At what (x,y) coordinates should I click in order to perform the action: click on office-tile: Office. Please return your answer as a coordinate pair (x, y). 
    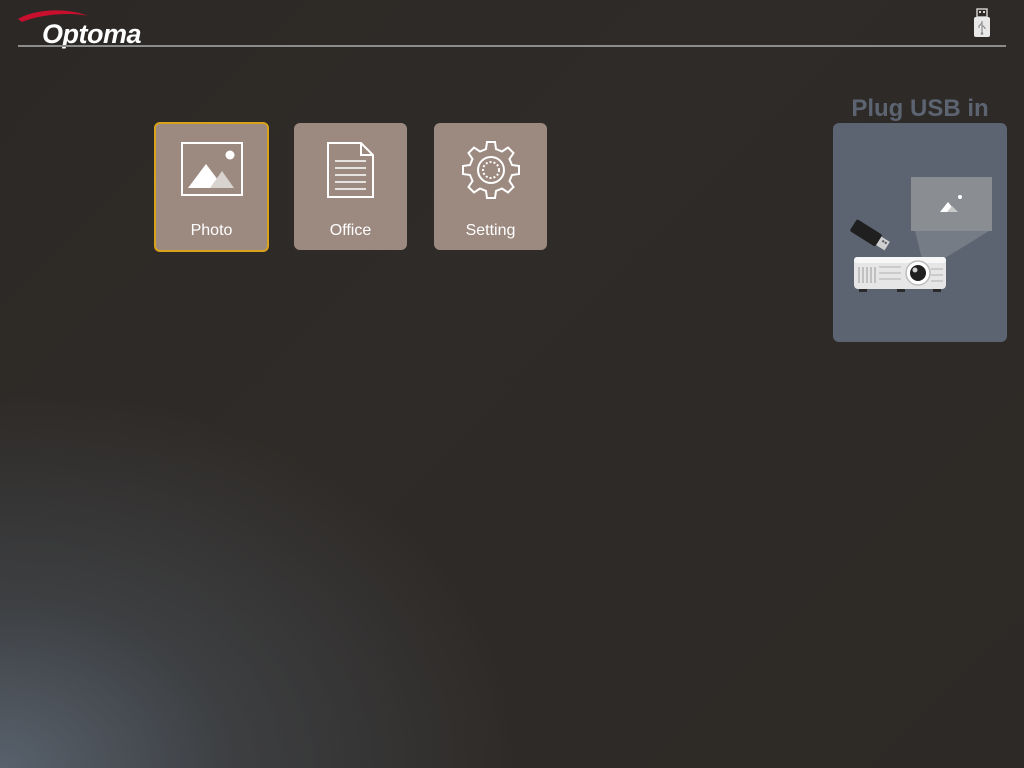
    Looking at the image, I should click on (350, 186).